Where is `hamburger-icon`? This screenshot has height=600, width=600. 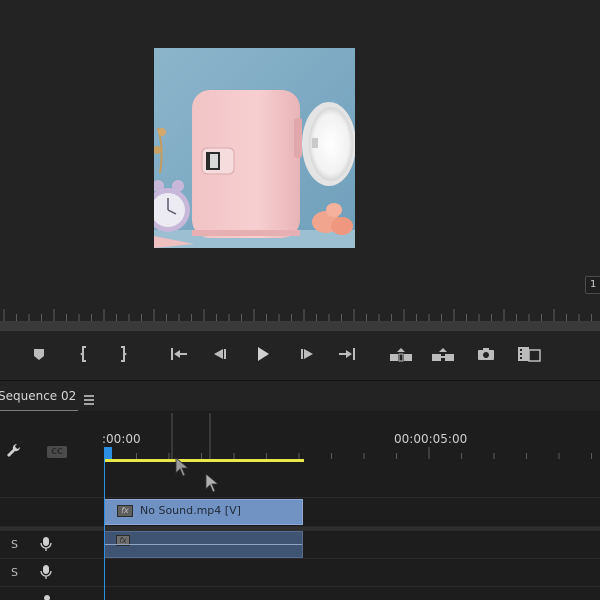
hamburger-icon is located at coordinates (89, 400).